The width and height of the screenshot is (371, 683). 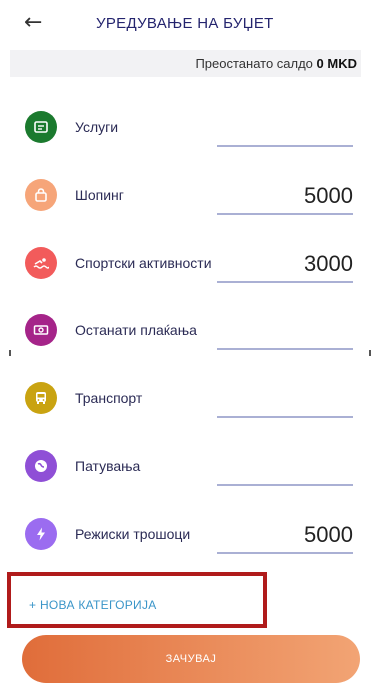 What do you see at coordinates (188, 464) in the screenshot?
I see `category-row-travel: Патувања` at bounding box center [188, 464].